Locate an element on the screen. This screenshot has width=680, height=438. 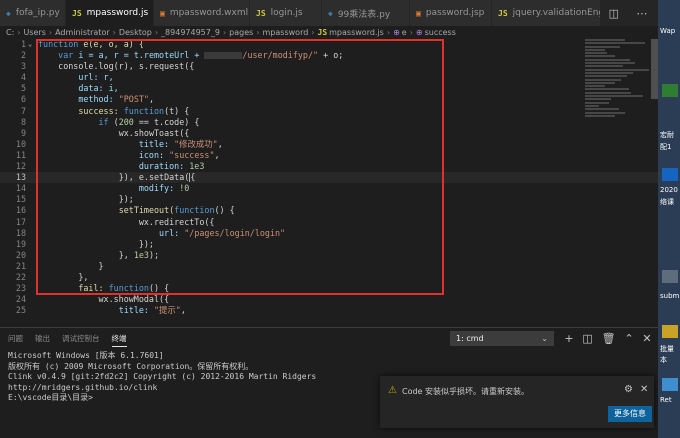
python-file-icon: ◆ is located at coordinates (330, 13).